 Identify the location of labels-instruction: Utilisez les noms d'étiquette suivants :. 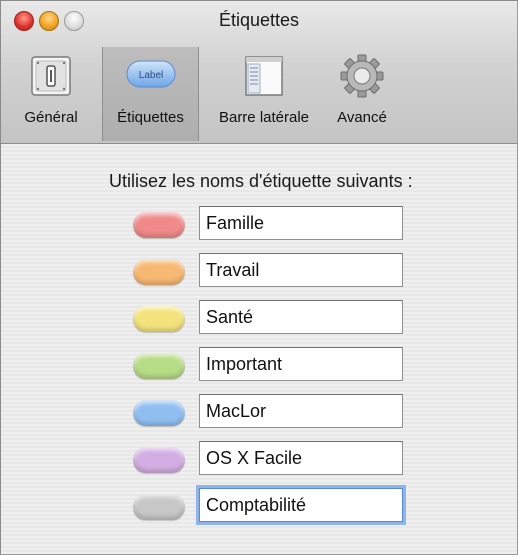
(261, 181).